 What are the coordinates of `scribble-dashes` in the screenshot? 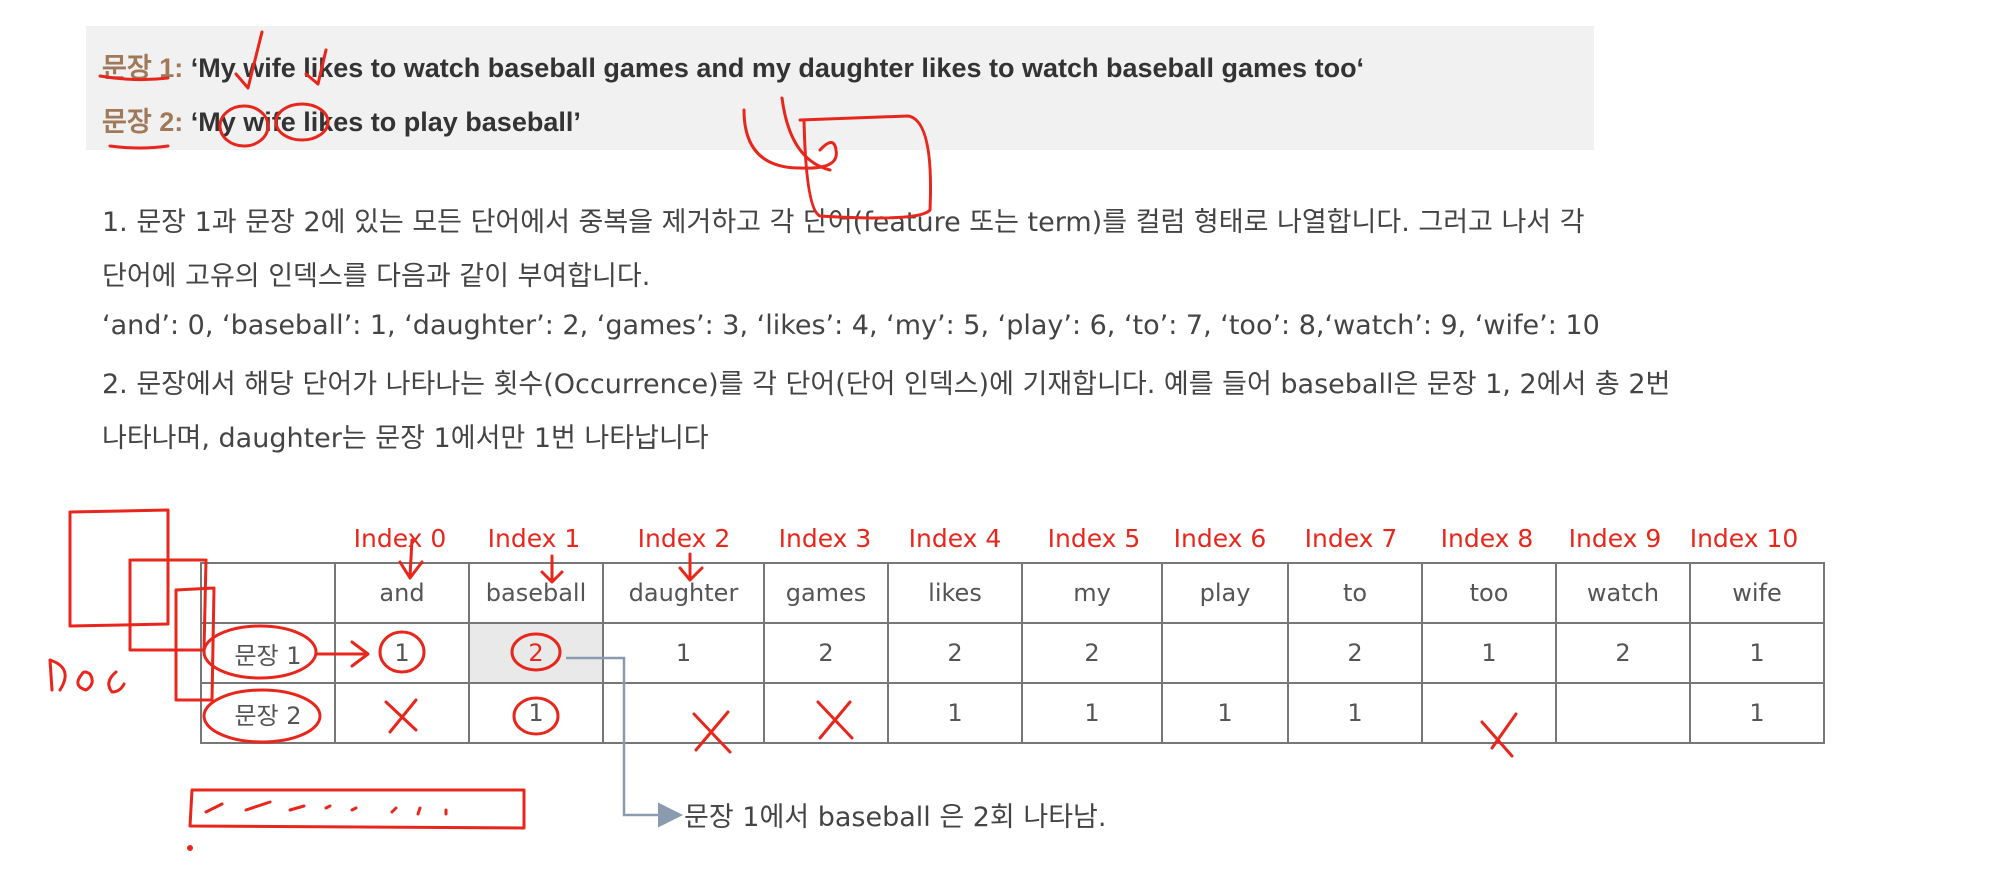 It's located at (326, 808).